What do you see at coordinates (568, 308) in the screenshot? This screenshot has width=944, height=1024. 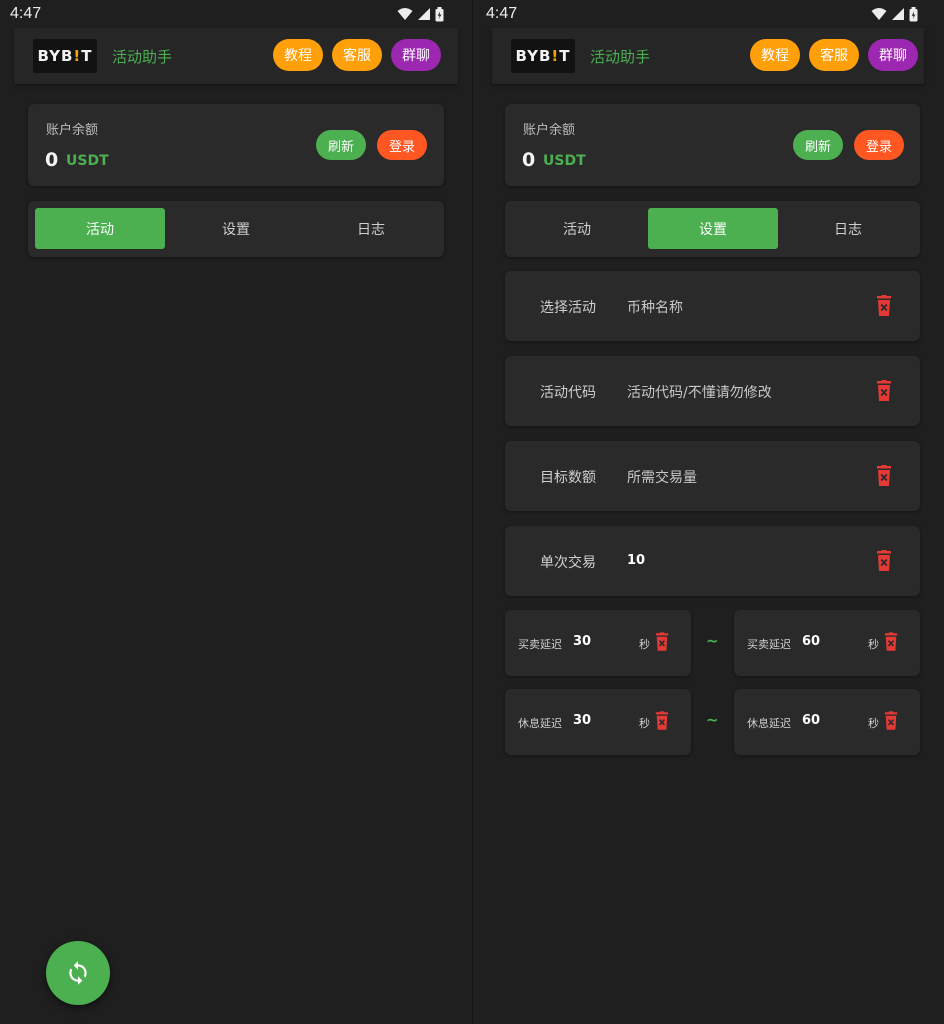 I see `field-label: 选择活动` at bounding box center [568, 308].